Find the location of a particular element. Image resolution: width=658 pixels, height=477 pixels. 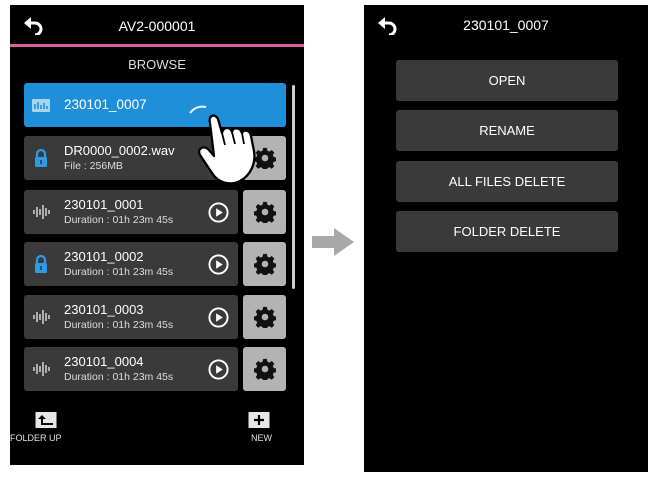

list-item: 230101_0003 Duration : 01h 23m 45s is located at coordinates (131, 317).